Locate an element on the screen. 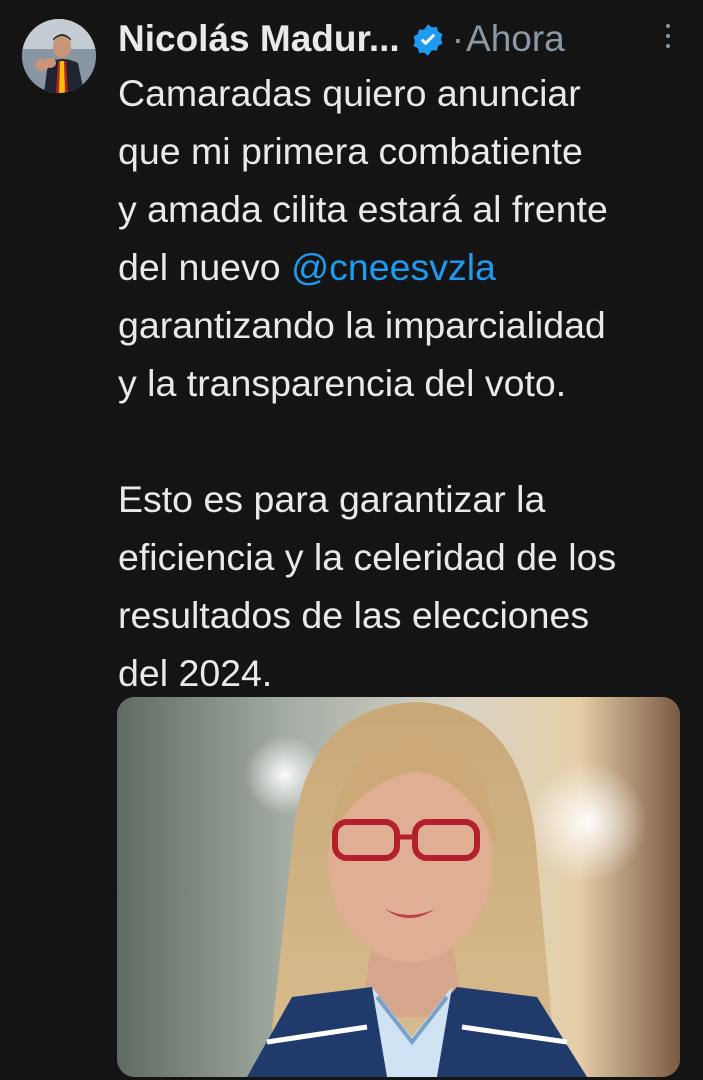 This screenshot has height=1080, width=703. text-line: que mi primera combatiente is located at coordinates (350, 151).